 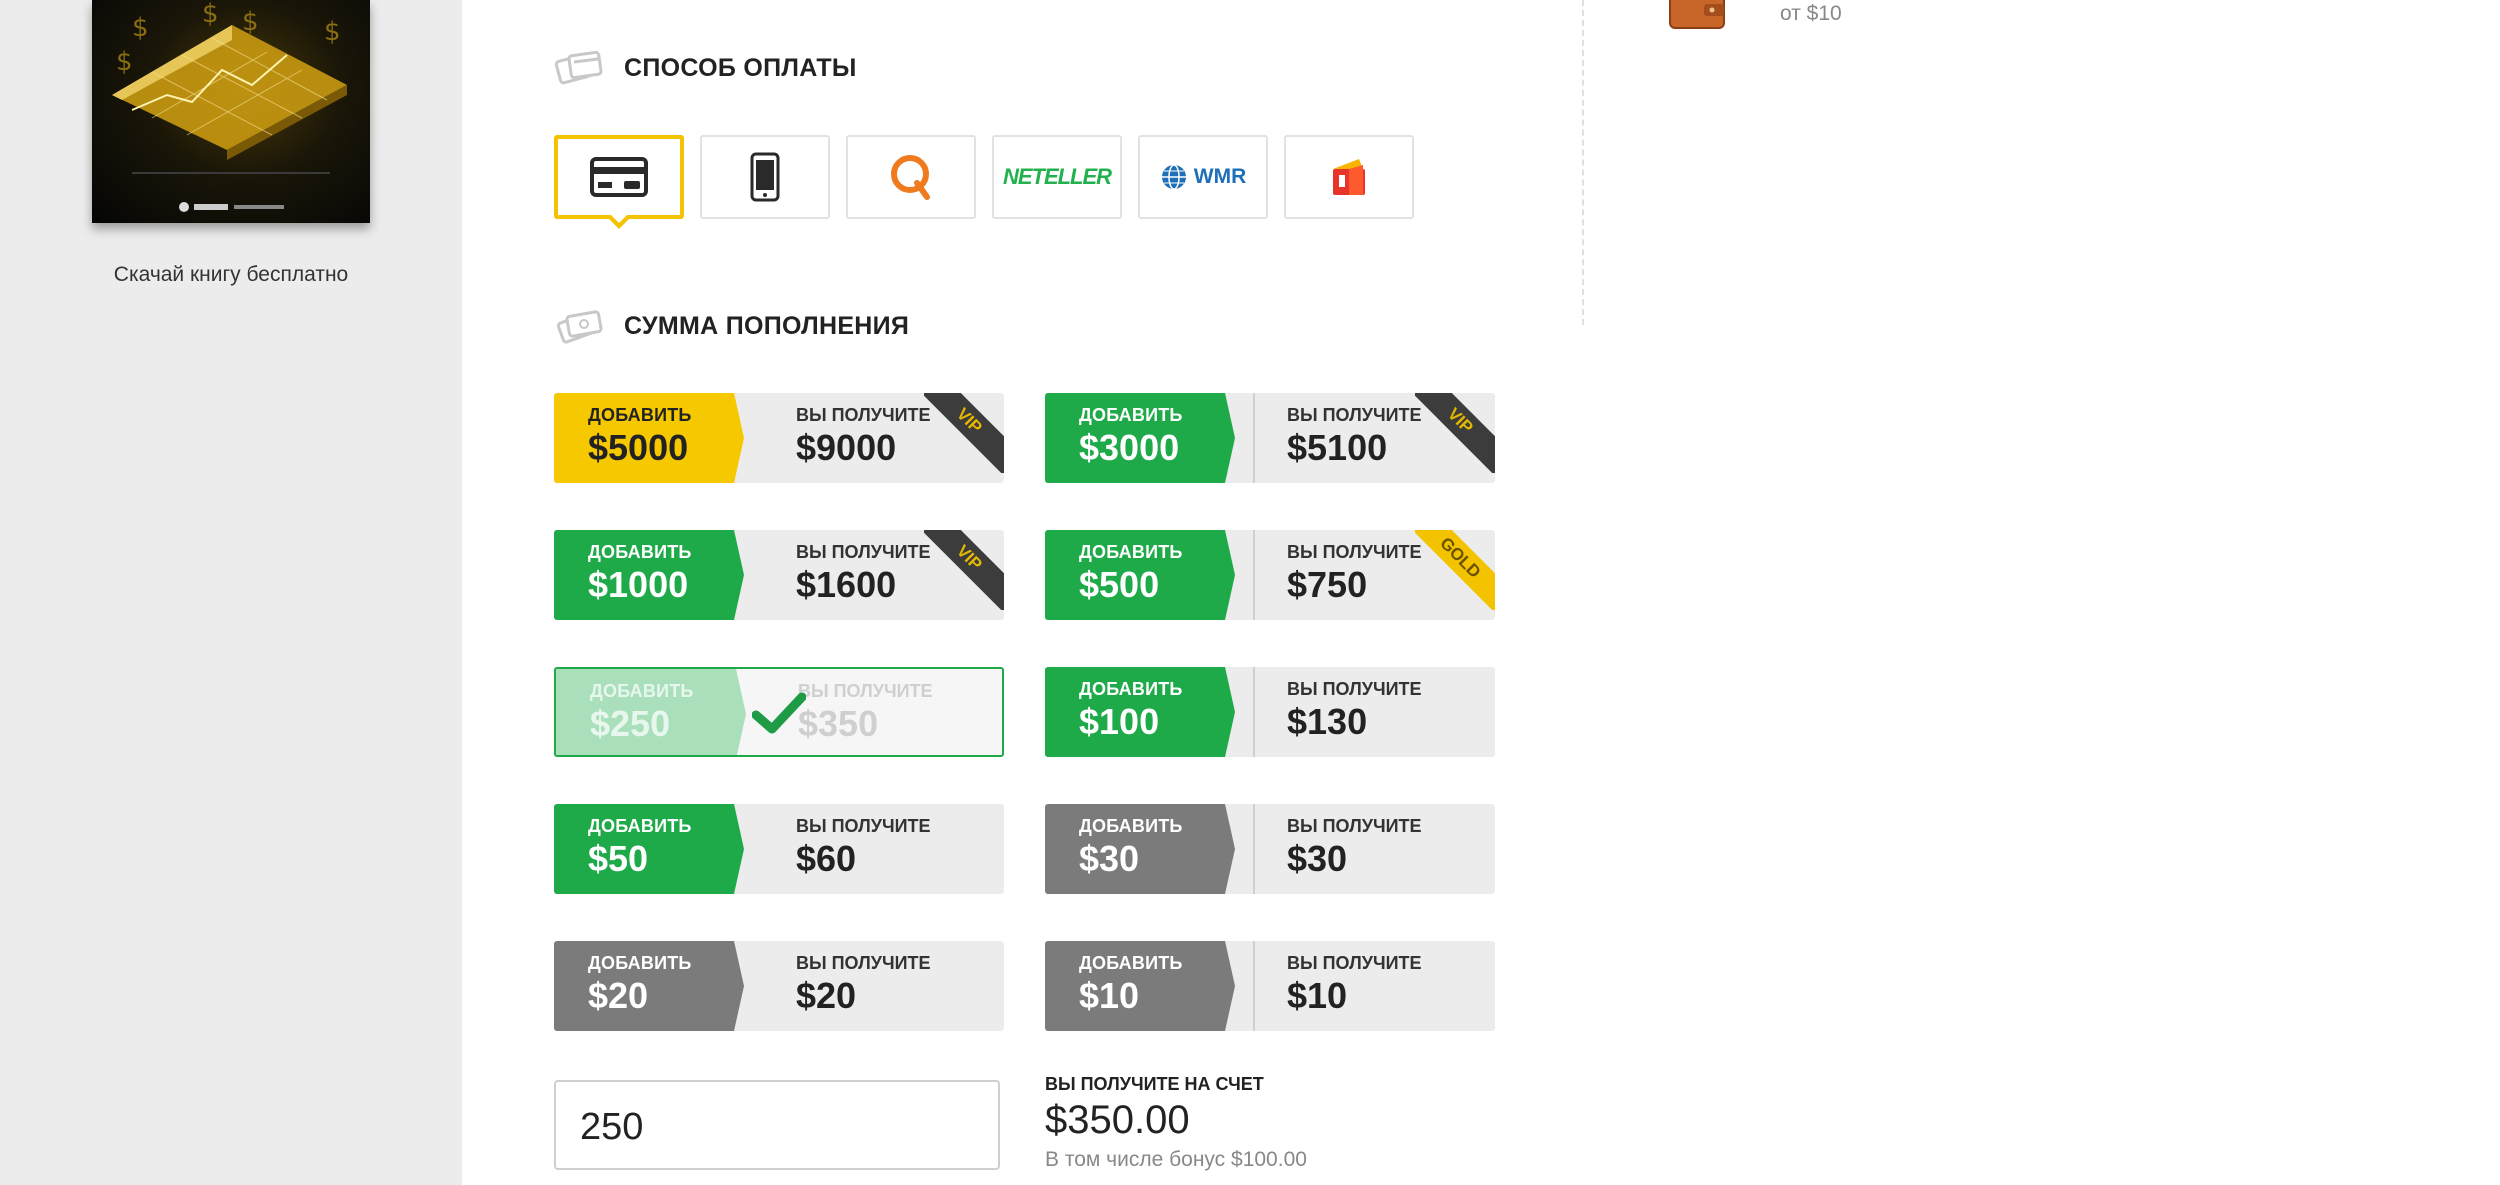 I want to click on receive-amount: $350.00, so click(x=1117, y=1120).